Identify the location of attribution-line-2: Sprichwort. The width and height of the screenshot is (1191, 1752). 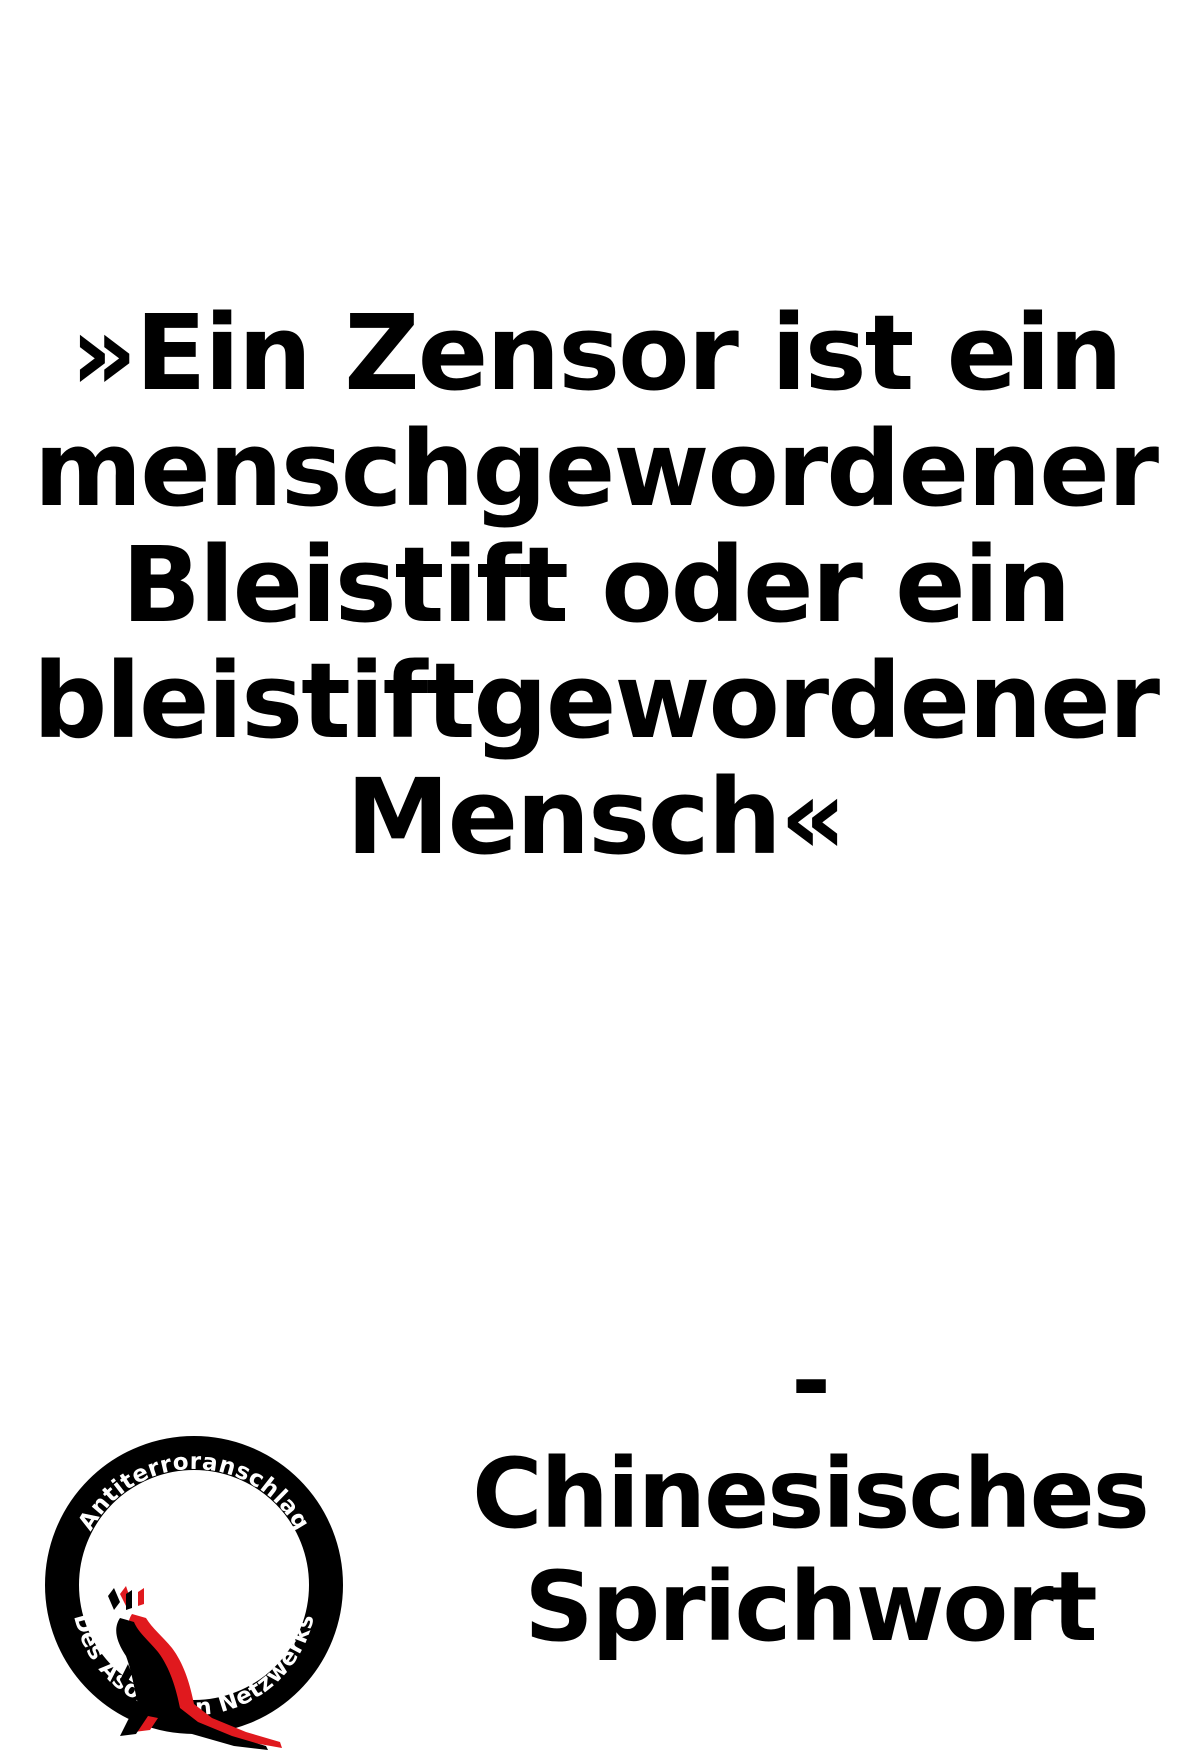
(810, 1607).